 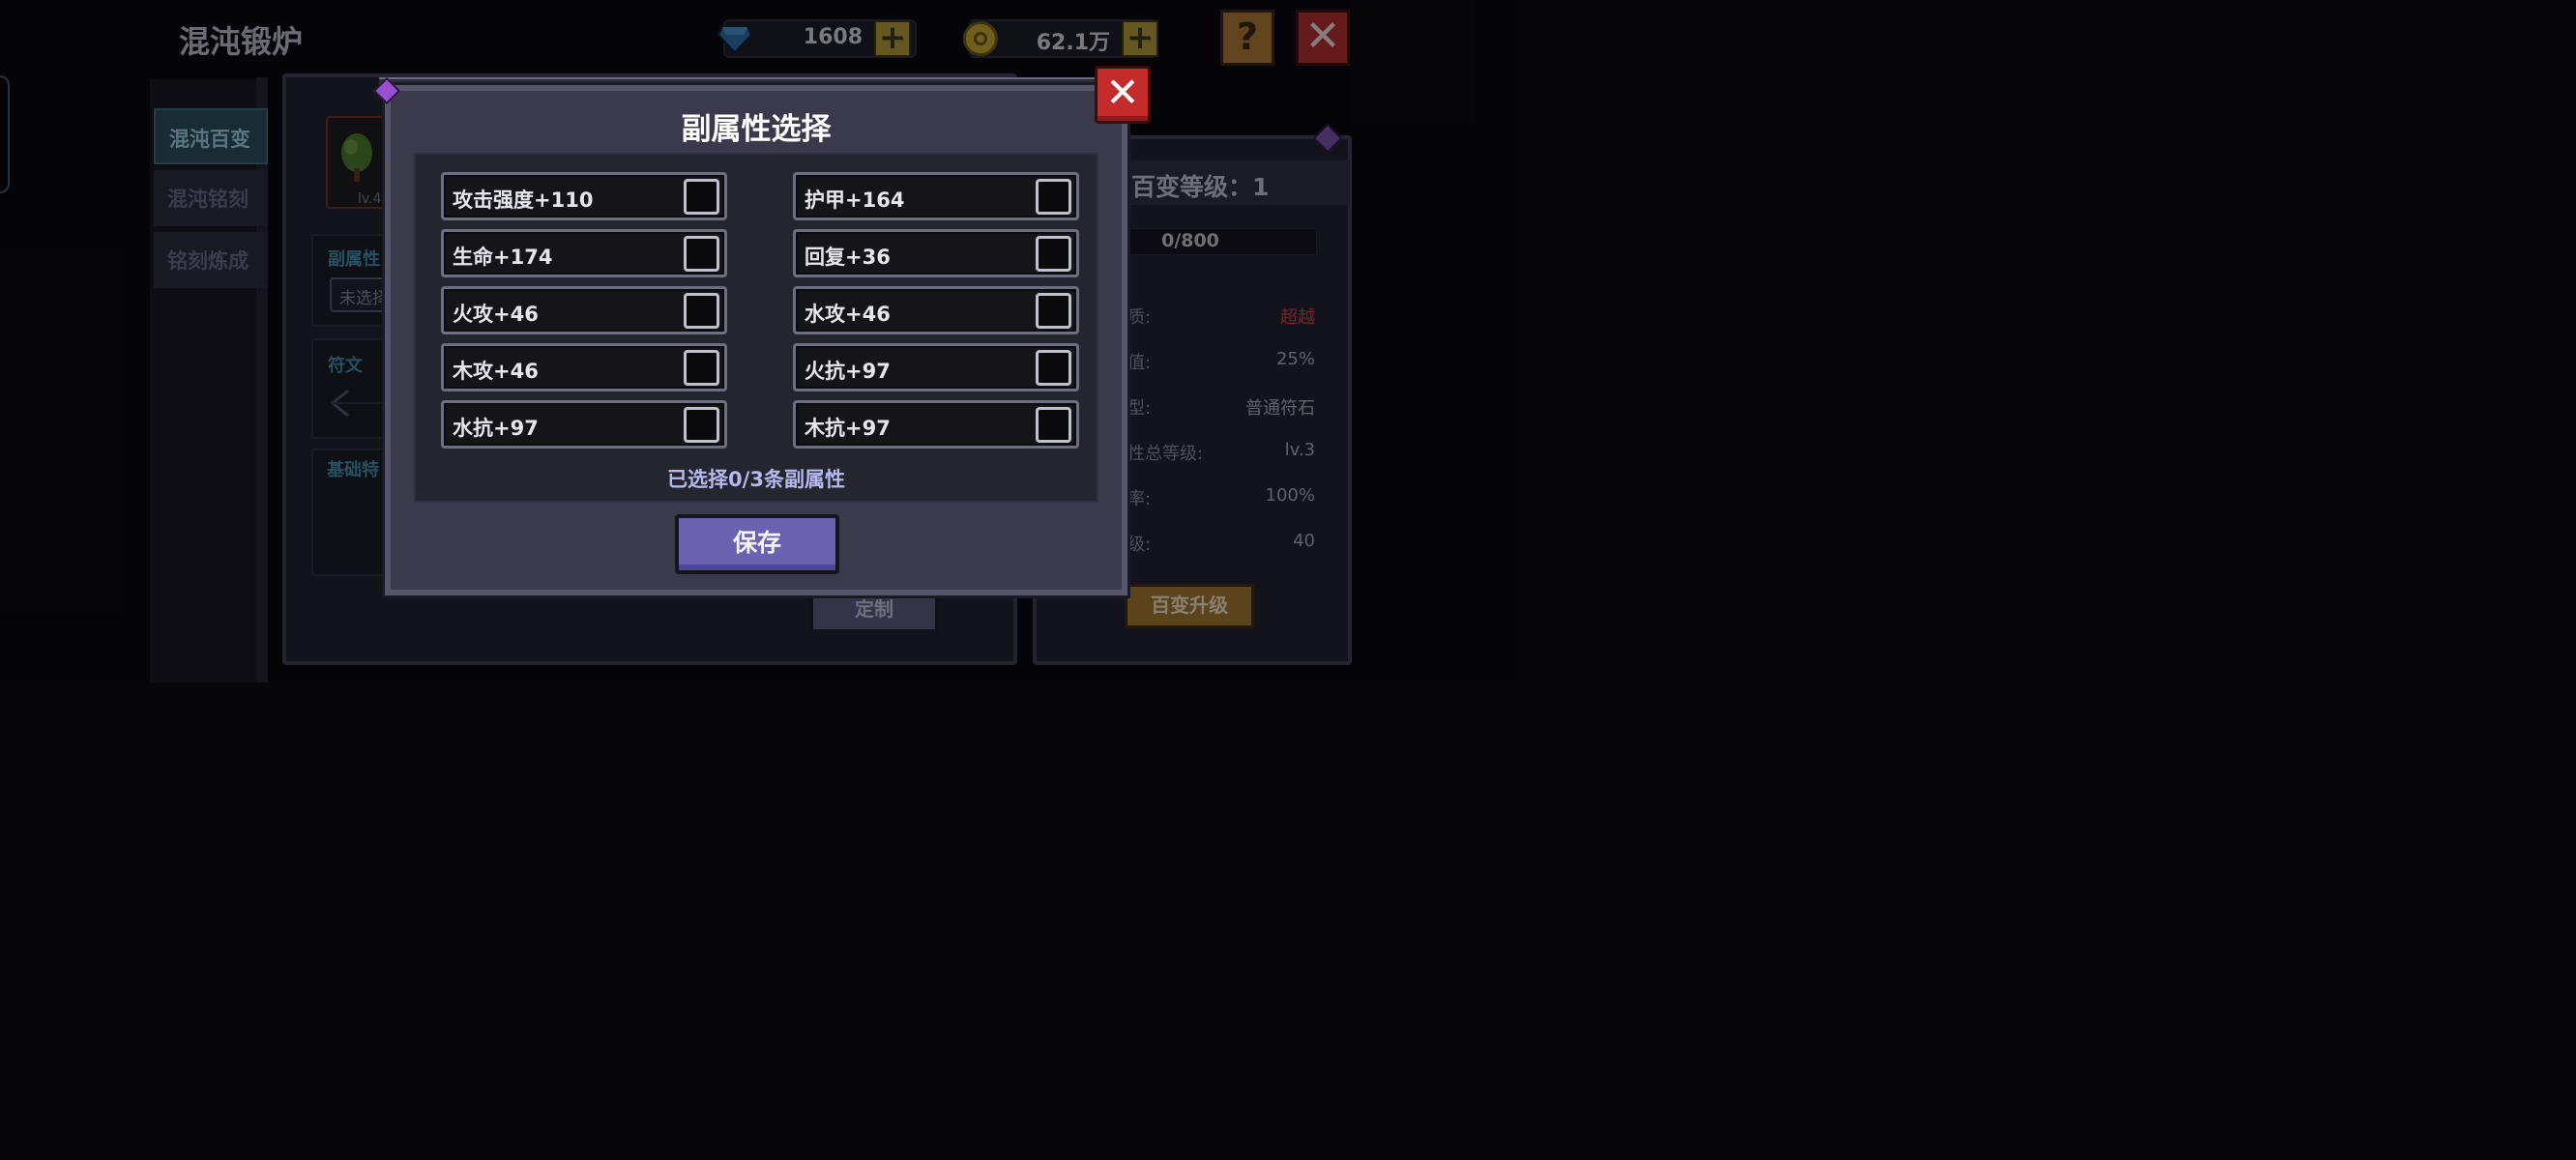 What do you see at coordinates (584, 253) in the screenshot?
I see `option-health: 生命+174` at bounding box center [584, 253].